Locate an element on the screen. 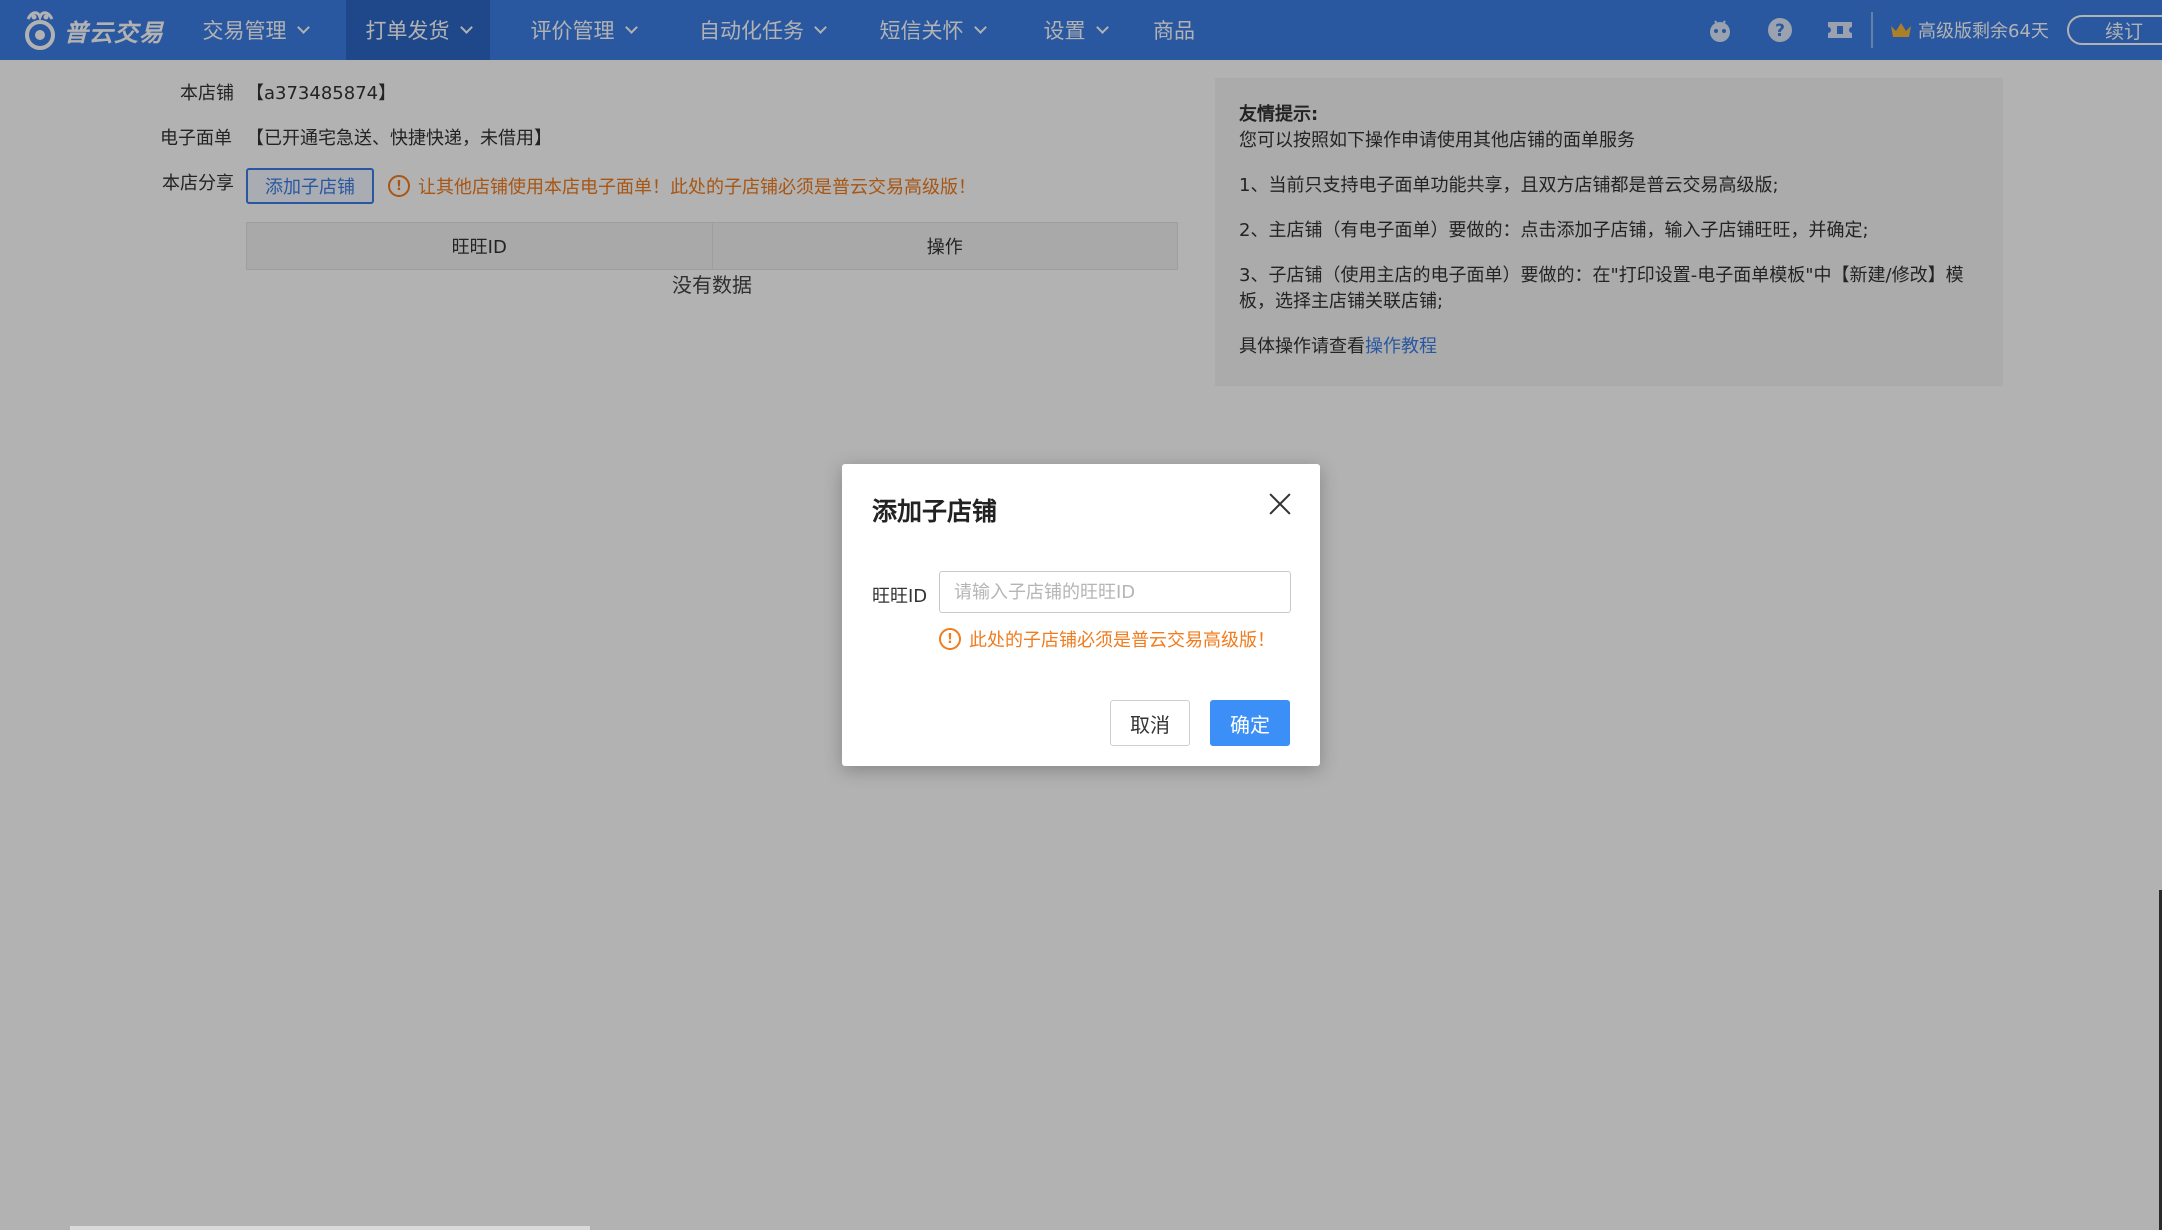 This screenshot has height=1230, width=2162. dialog-title: 添加子店铺 is located at coordinates (935, 511).